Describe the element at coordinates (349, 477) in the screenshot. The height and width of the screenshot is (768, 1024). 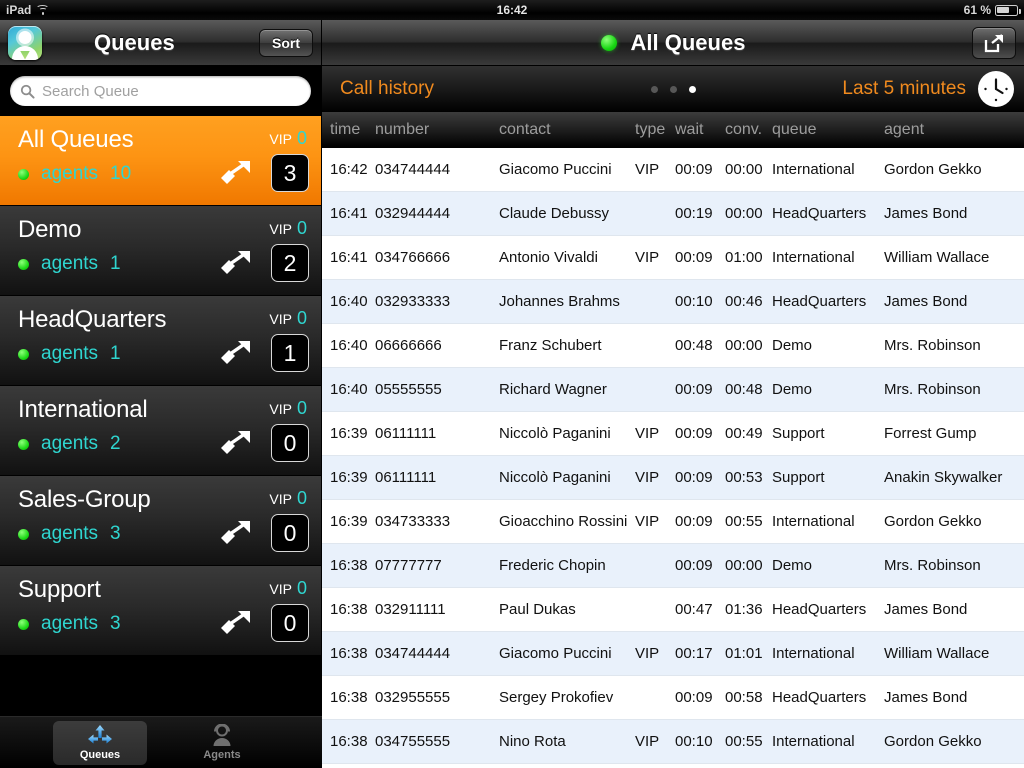
I see `cell-time: 16:39` at that location.